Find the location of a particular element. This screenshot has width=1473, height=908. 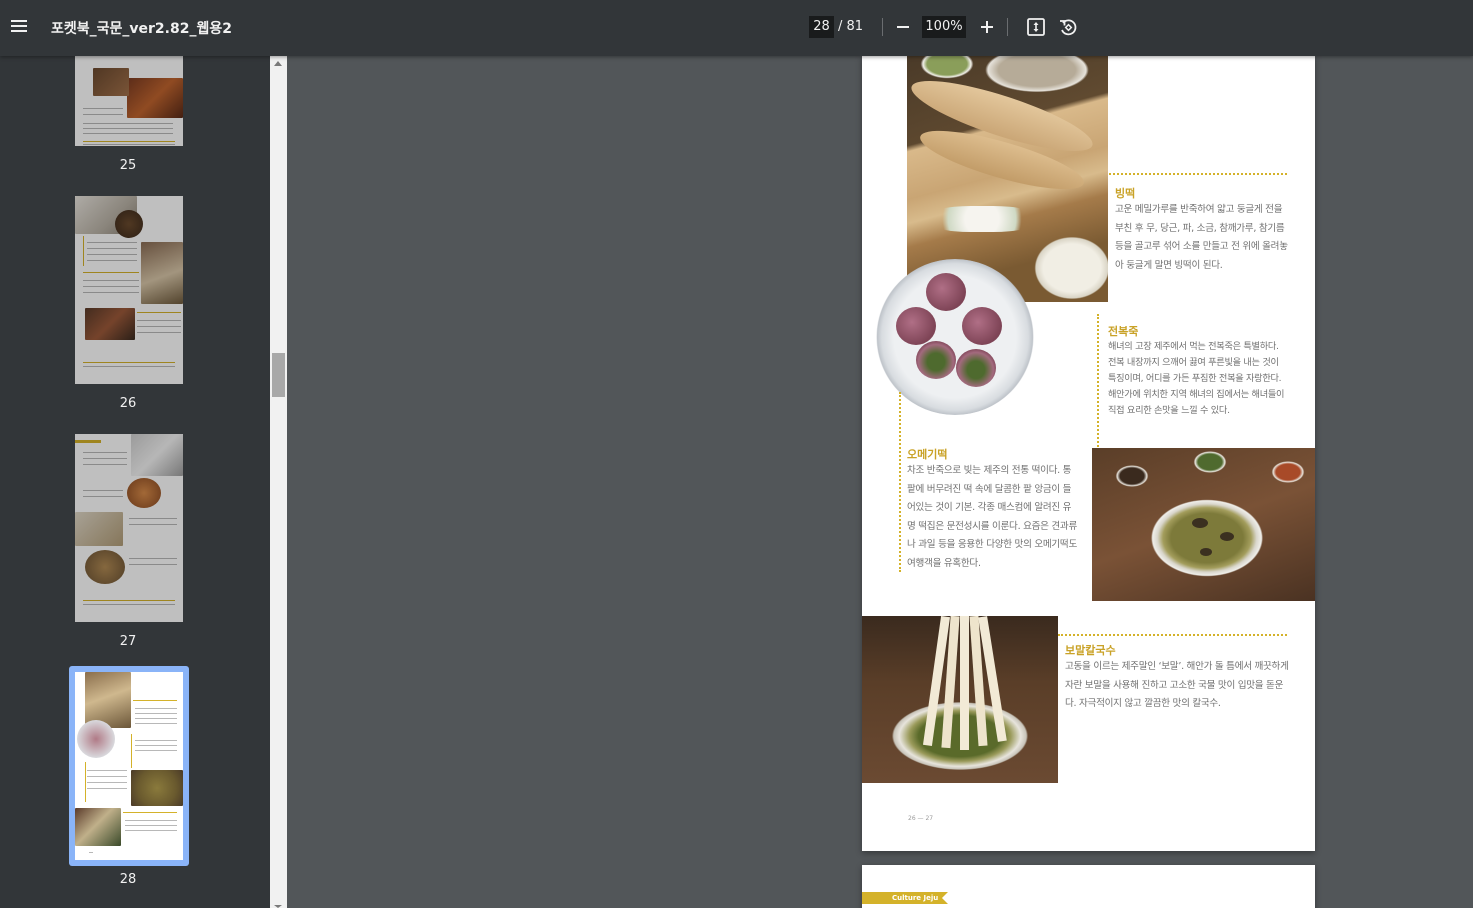

bomalkalguksu-photo is located at coordinates (960, 699).